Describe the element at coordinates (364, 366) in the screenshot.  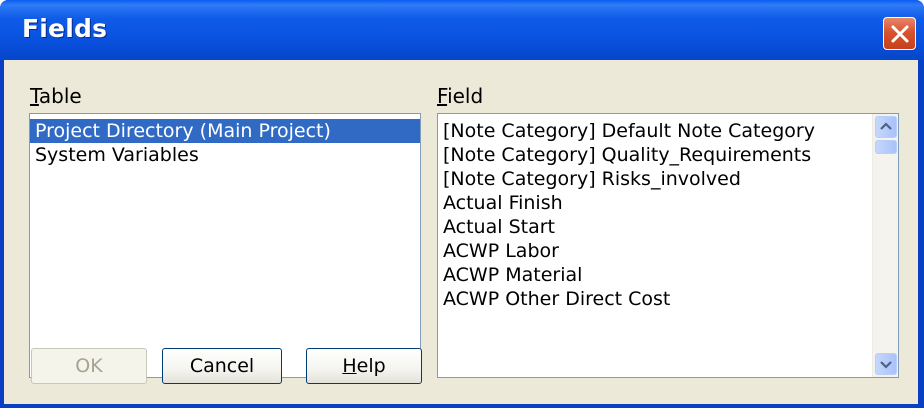
I see `help-button: Help` at that location.